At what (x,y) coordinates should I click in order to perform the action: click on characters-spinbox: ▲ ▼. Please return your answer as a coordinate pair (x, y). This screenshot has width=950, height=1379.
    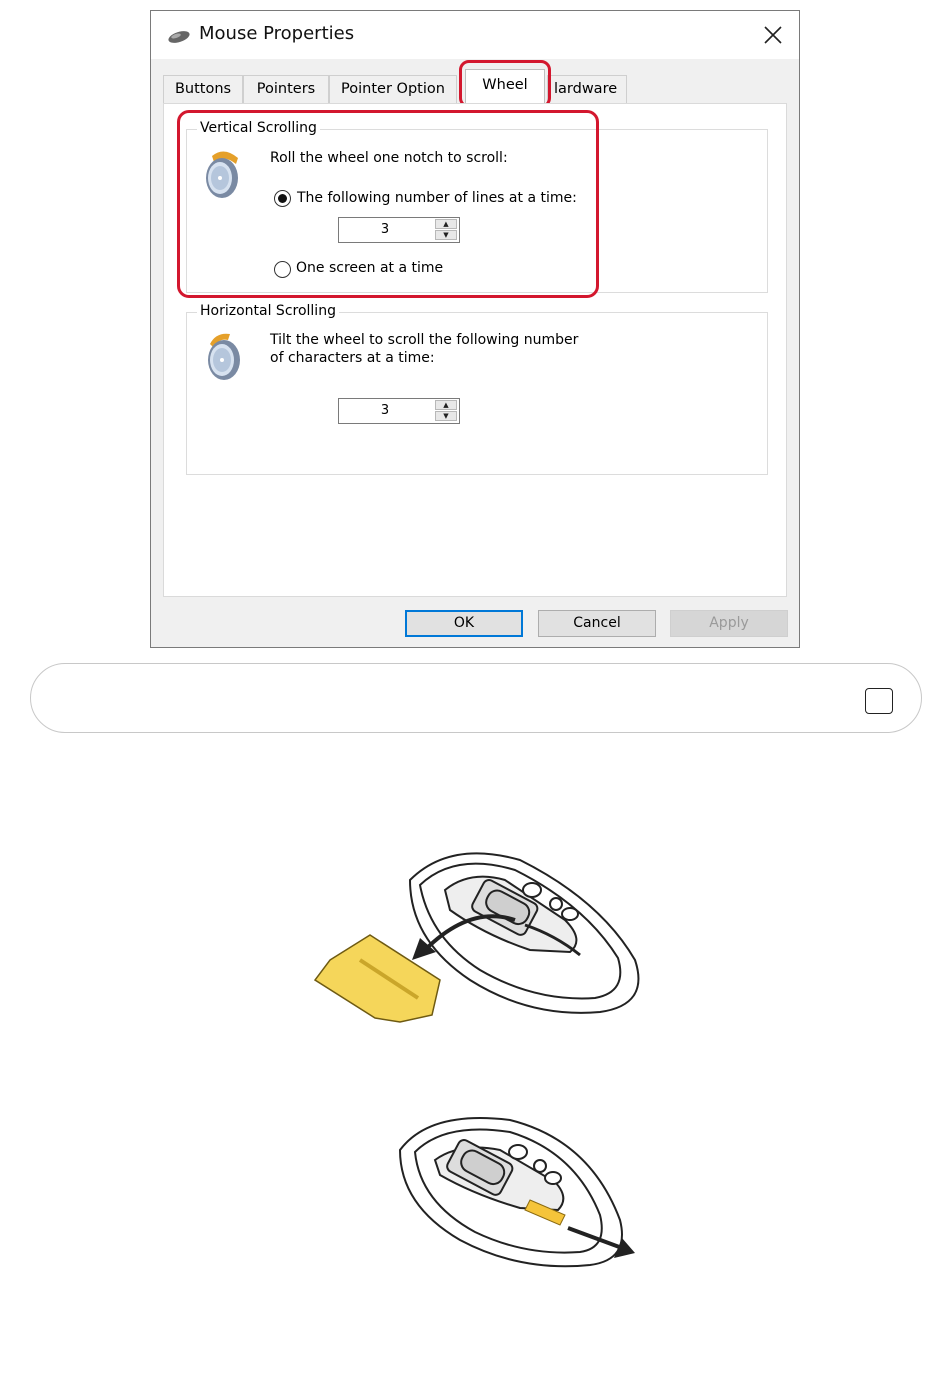
    Looking at the image, I should click on (399, 411).